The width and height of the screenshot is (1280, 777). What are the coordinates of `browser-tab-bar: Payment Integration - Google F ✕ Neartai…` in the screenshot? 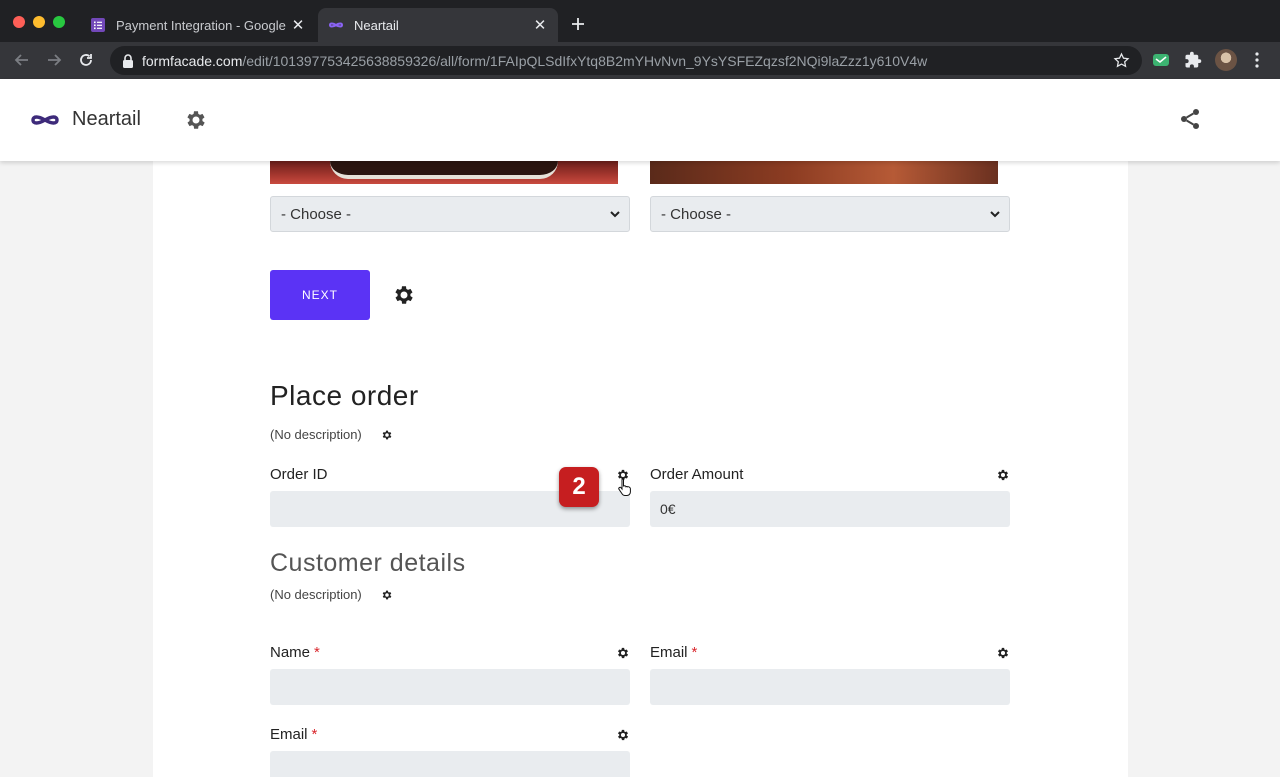 It's located at (640, 21).